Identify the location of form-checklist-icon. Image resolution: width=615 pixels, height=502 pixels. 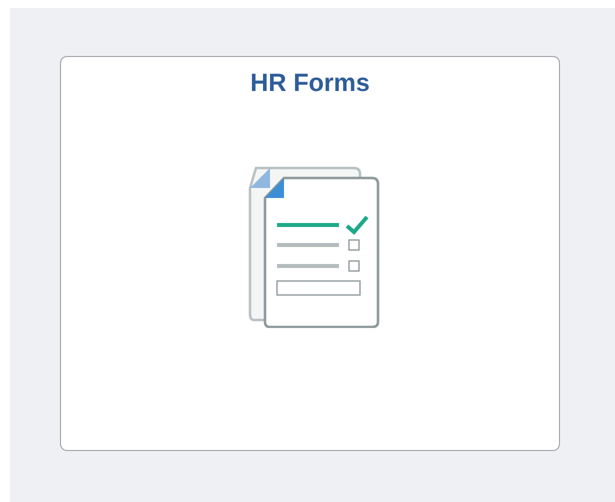
(313, 247).